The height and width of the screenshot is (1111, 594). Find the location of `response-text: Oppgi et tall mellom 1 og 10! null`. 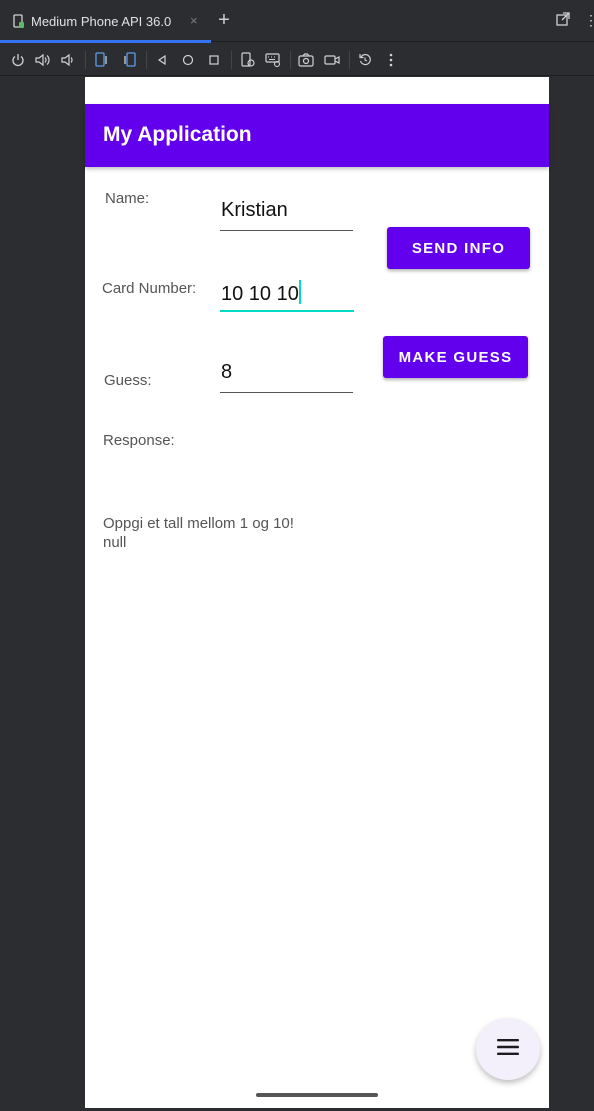

response-text: Oppgi et tall mellom 1 og 10! null is located at coordinates (198, 533).